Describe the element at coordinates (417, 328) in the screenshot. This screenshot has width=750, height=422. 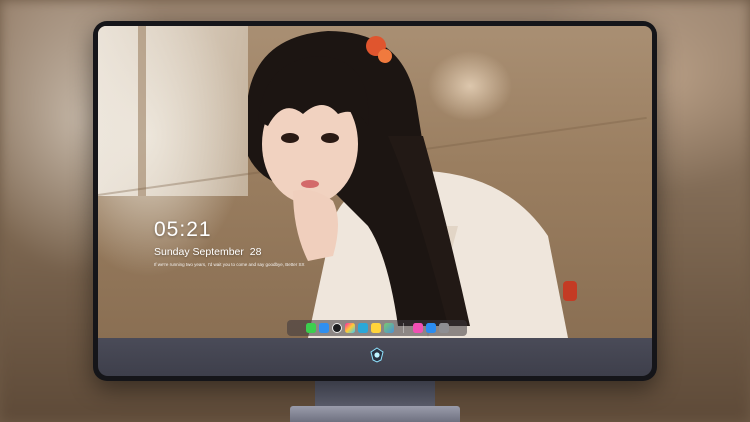
I see `music-icon` at that location.